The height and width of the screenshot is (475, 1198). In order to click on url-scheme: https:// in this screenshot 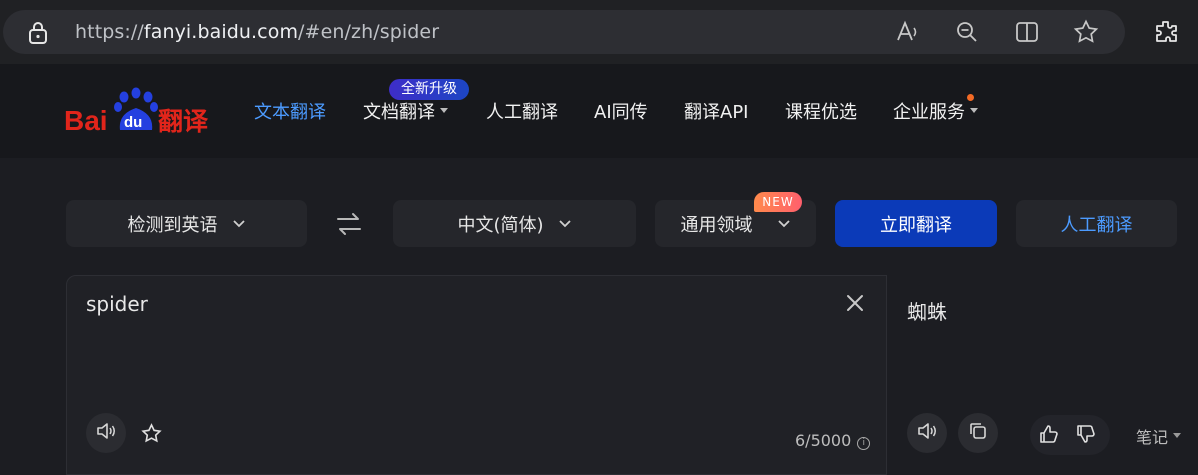, I will do `click(109, 32)`.